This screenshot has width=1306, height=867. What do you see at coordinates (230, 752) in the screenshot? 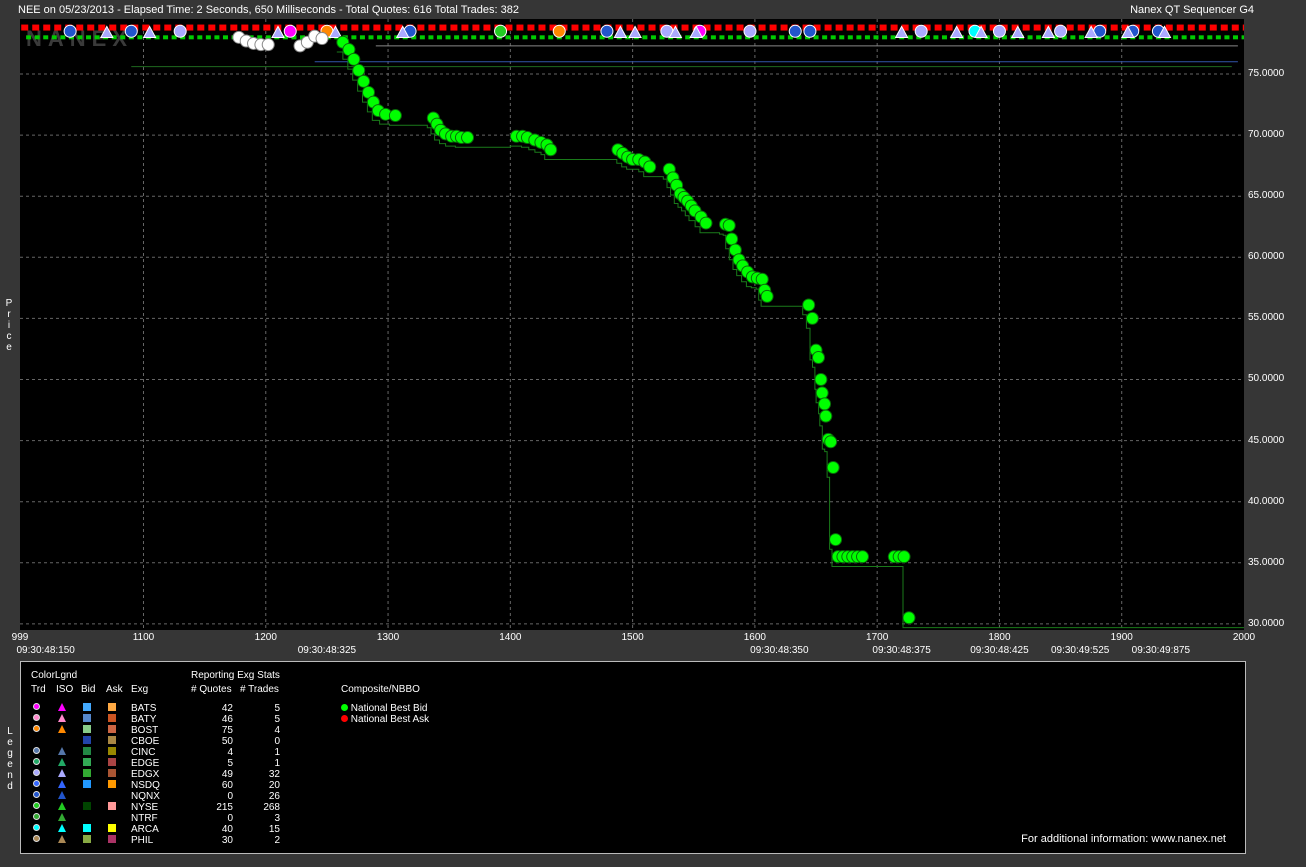
I see `quote-count: 4` at bounding box center [230, 752].